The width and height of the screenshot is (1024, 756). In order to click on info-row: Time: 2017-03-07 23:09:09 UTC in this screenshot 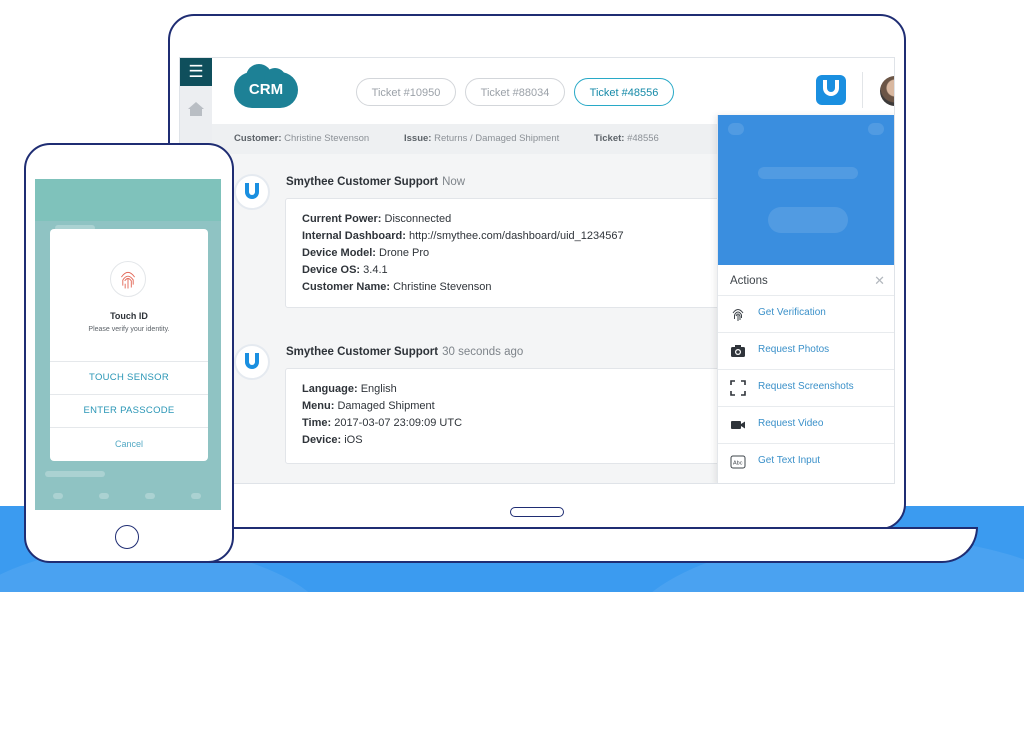, I will do `click(382, 423)`.